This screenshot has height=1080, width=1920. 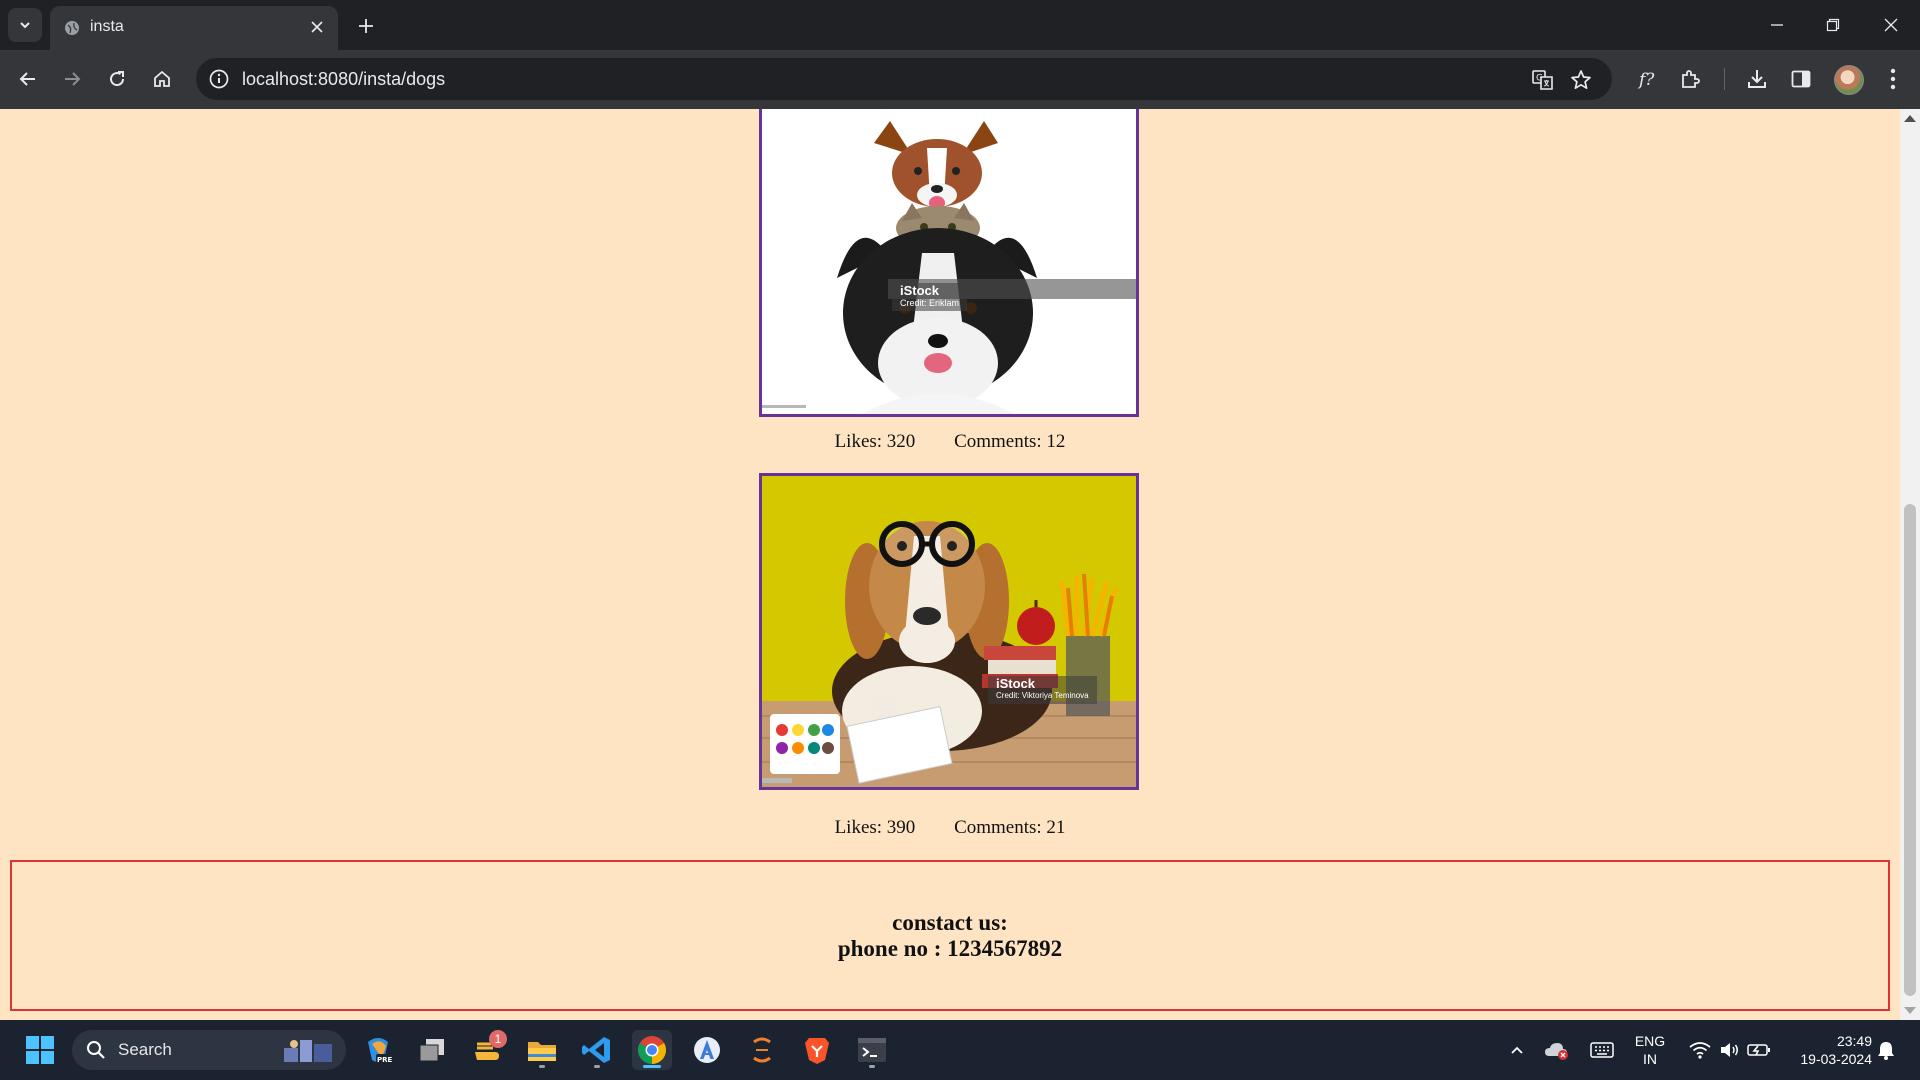 I want to click on start-button, so click(x=40, y=1050).